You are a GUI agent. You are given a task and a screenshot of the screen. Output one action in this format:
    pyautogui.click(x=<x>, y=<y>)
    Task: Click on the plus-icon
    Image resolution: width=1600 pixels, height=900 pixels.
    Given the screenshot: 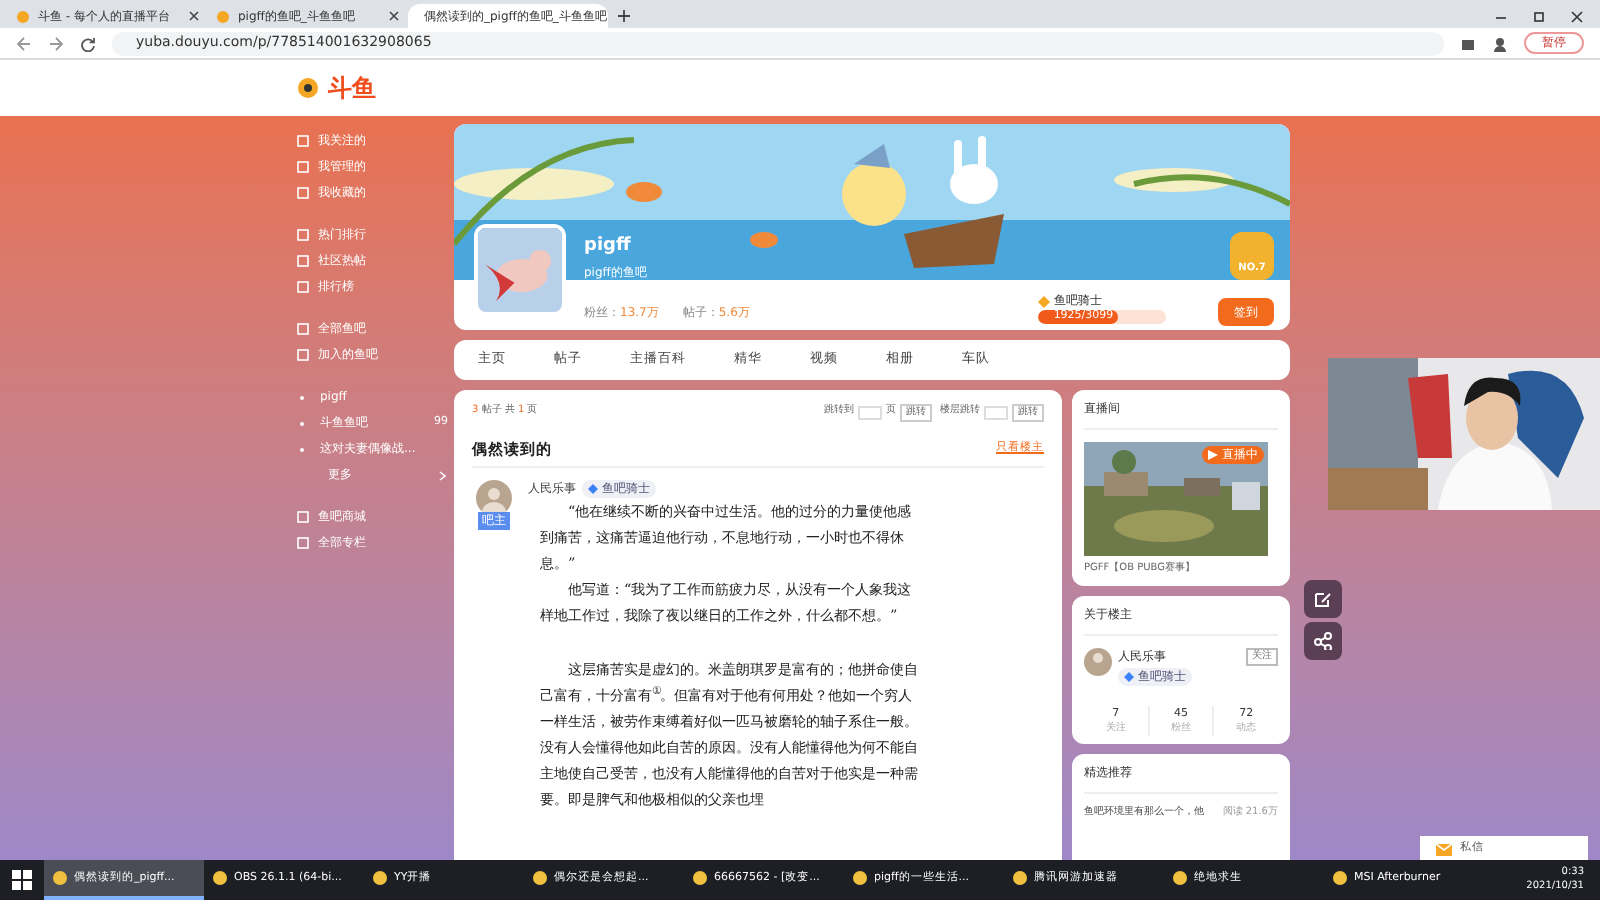 What is the action you would take?
    pyautogui.click(x=624, y=16)
    